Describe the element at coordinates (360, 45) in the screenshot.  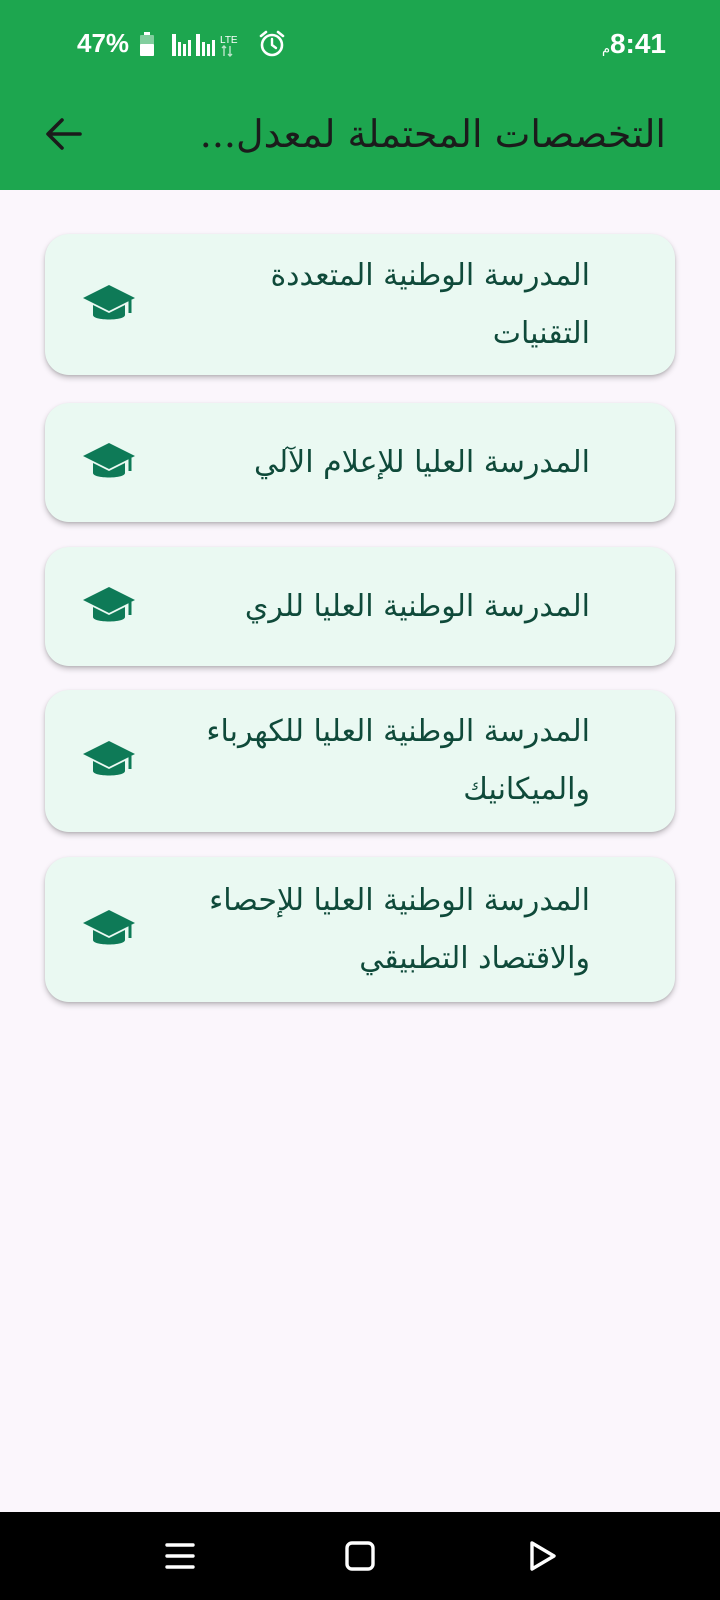
I see `status-bar: 47% LTE م 8:41` at that location.